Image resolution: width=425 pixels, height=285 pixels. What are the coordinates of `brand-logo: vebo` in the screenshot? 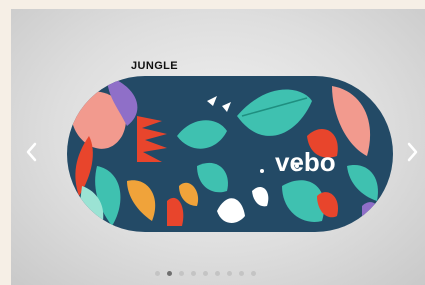 It's located at (305, 162).